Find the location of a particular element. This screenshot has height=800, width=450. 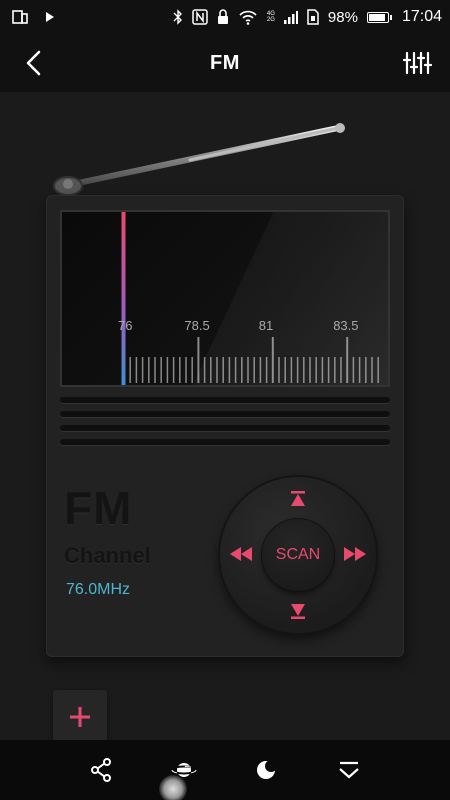

bluetooth-icon is located at coordinates (177, 17).